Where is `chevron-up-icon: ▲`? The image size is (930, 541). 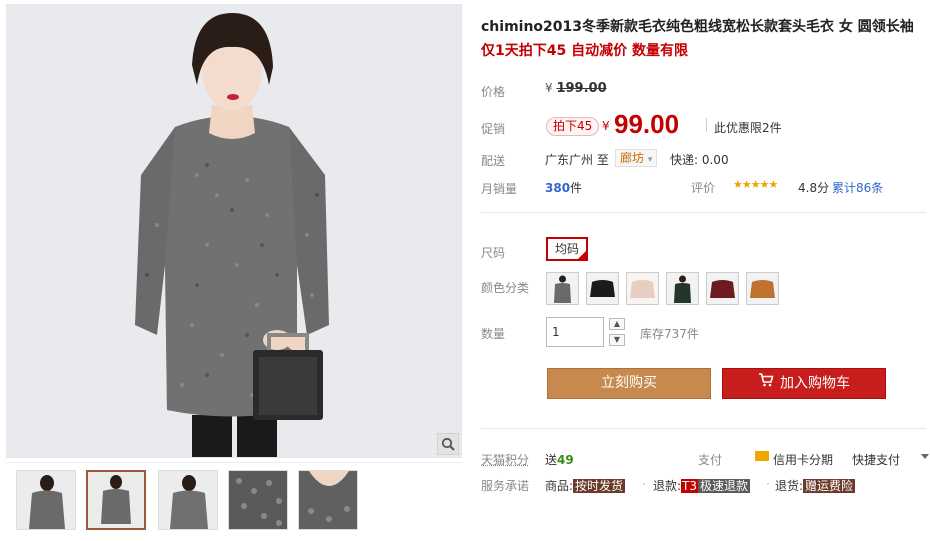 chevron-up-icon: ▲ is located at coordinates (617, 323).